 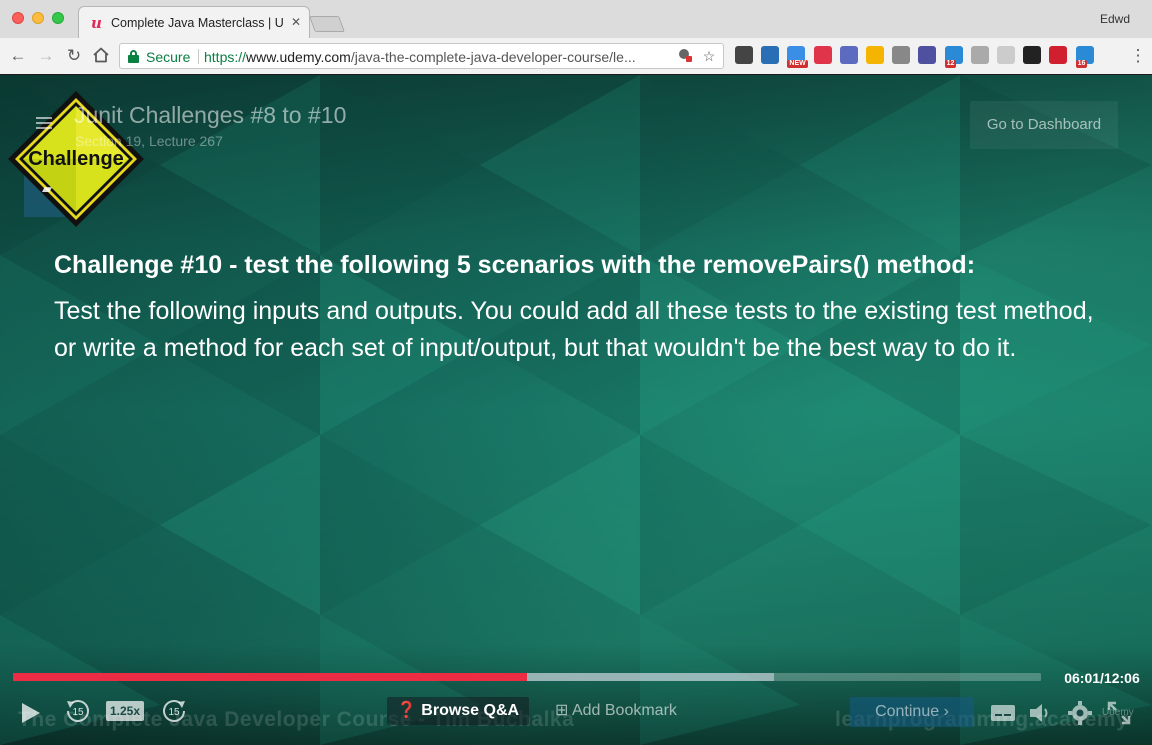 What do you see at coordinates (96, 23) in the screenshot?
I see `udemy-logo-icon: u` at bounding box center [96, 23].